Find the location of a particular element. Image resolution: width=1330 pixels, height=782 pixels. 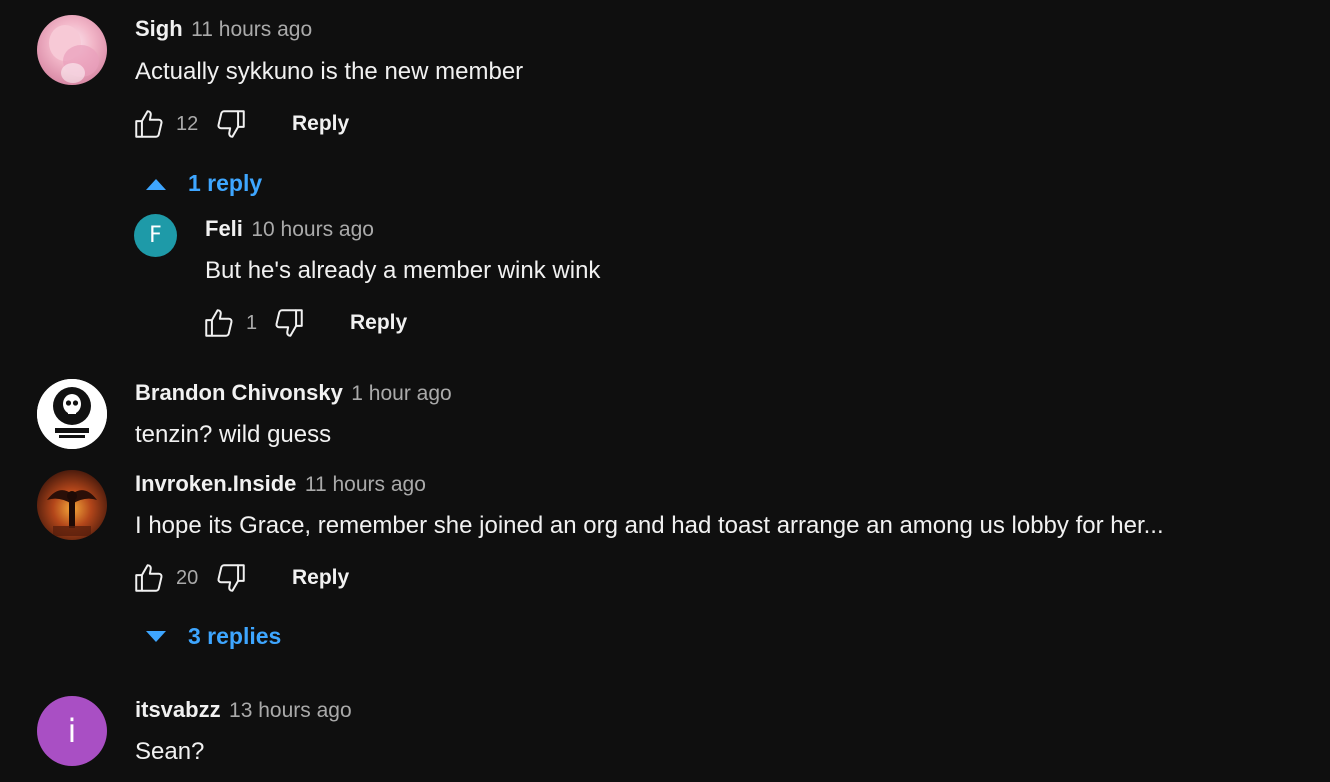

author-name: Brandon Chivonsky is located at coordinates (239, 392).